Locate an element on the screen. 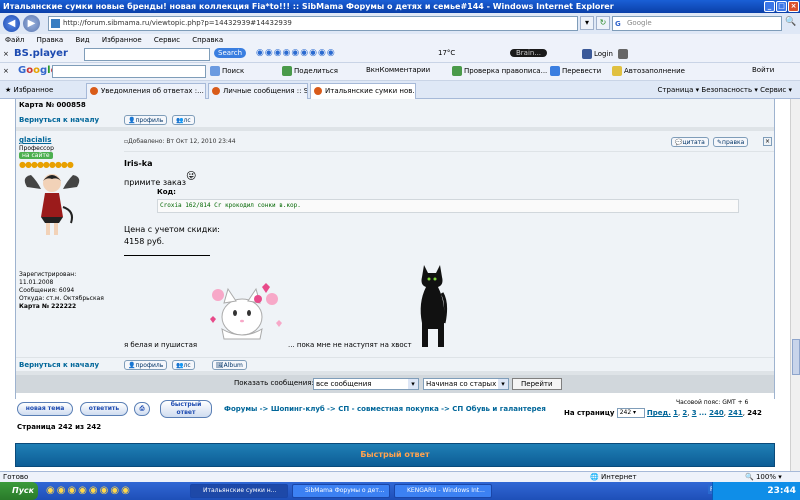  online-badge: на сайте is located at coordinates (36, 155).